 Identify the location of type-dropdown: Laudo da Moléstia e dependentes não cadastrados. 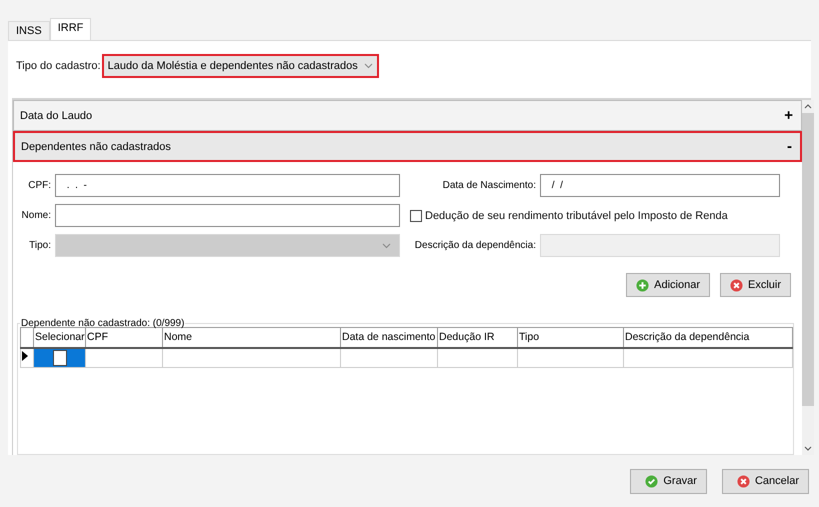
(240, 66).